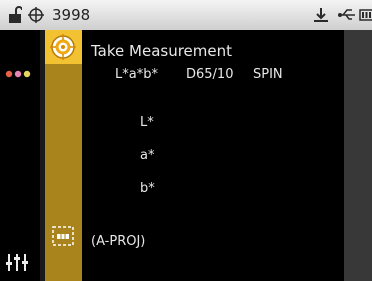 This screenshot has width=372, height=281. What do you see at coordinates (147, 155) in the screenshot?
I see `a-star-label: a*` at bounding box center [147, 155].